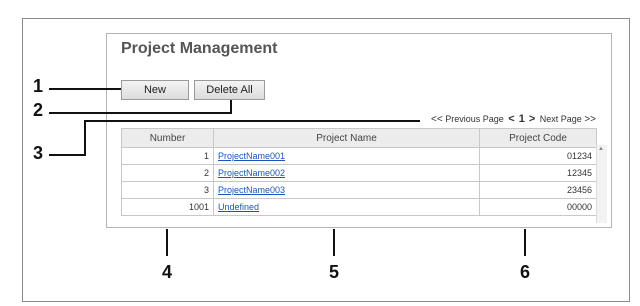 Image resolution: width=640 pixels, height=306 pixels. Describe the element at coordinates (38, 110) in the screenshot. I see `callout-number: 2` at that location.